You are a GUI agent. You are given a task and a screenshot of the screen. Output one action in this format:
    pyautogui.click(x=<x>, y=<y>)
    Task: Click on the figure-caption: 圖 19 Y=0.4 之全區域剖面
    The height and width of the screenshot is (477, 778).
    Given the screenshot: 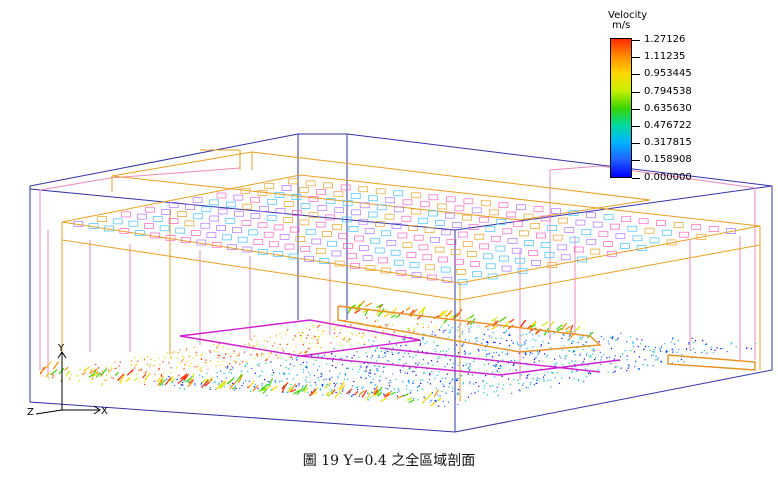 What is the action you would take?
    pyautogui.click(x=389, y=461)
    